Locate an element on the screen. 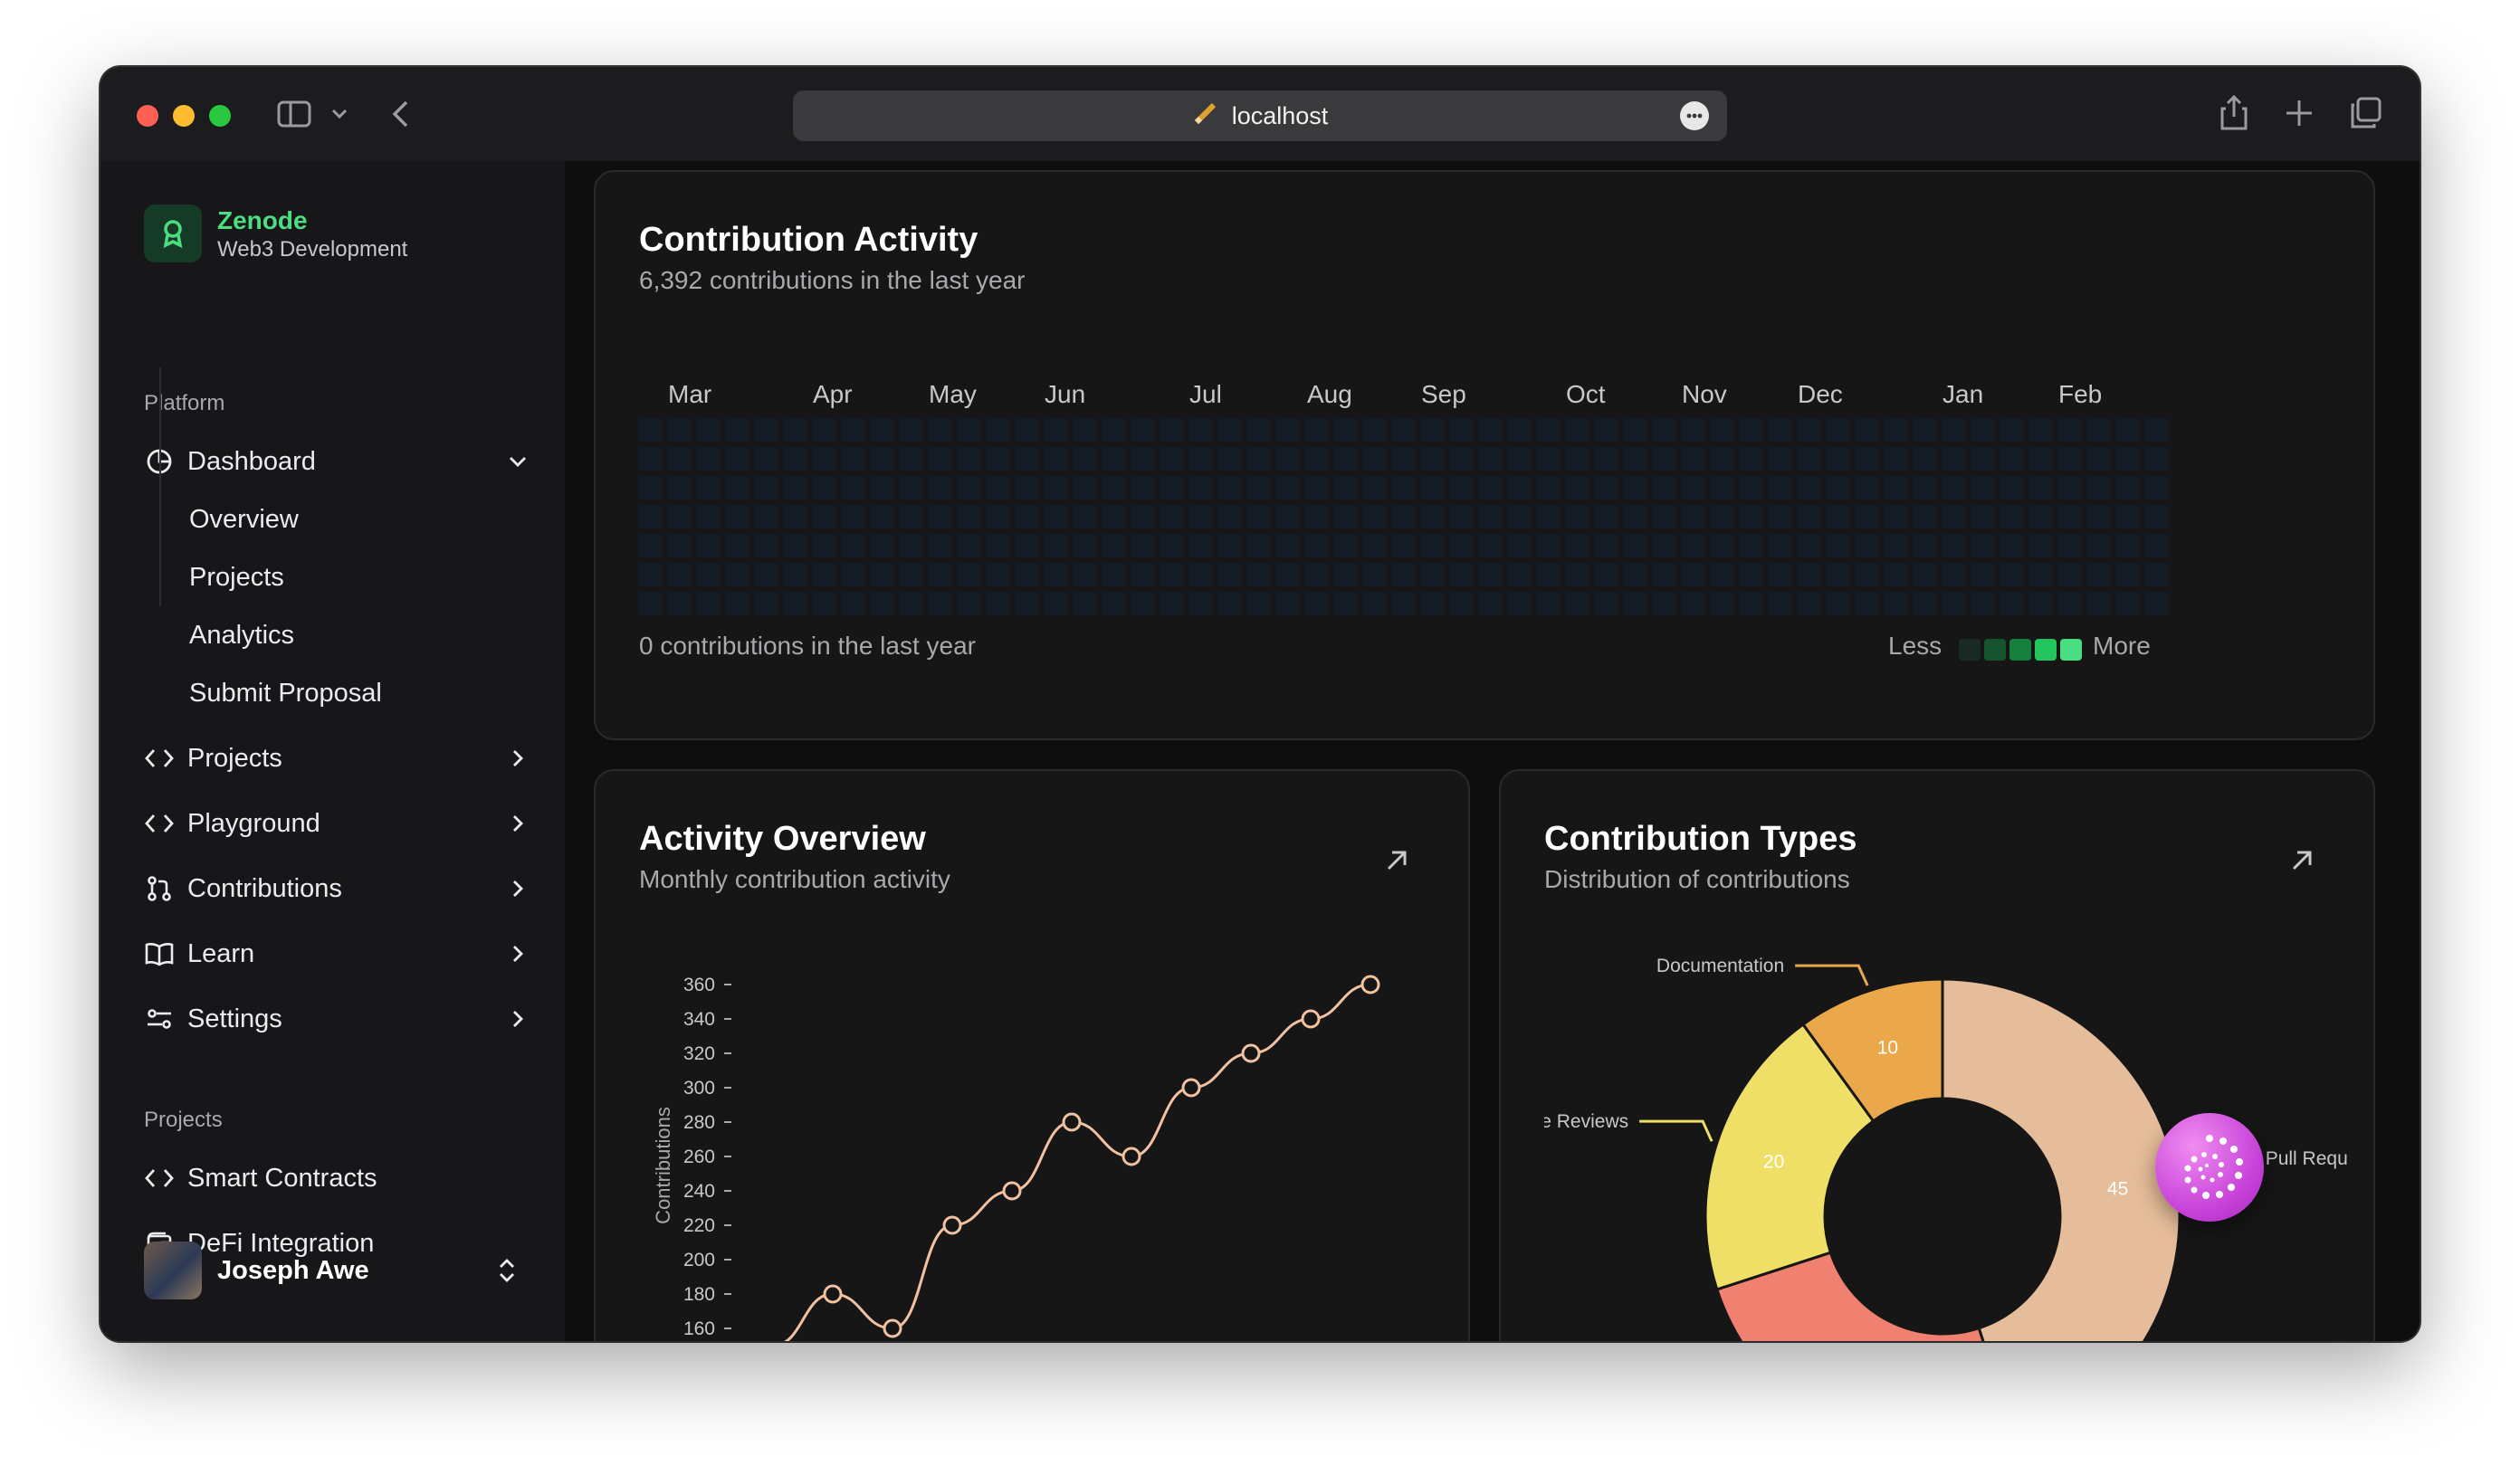 The width and height of the screenshot is (2520, 1475). sidebar-item-projects: Projects is located at coordinates (339, 758).